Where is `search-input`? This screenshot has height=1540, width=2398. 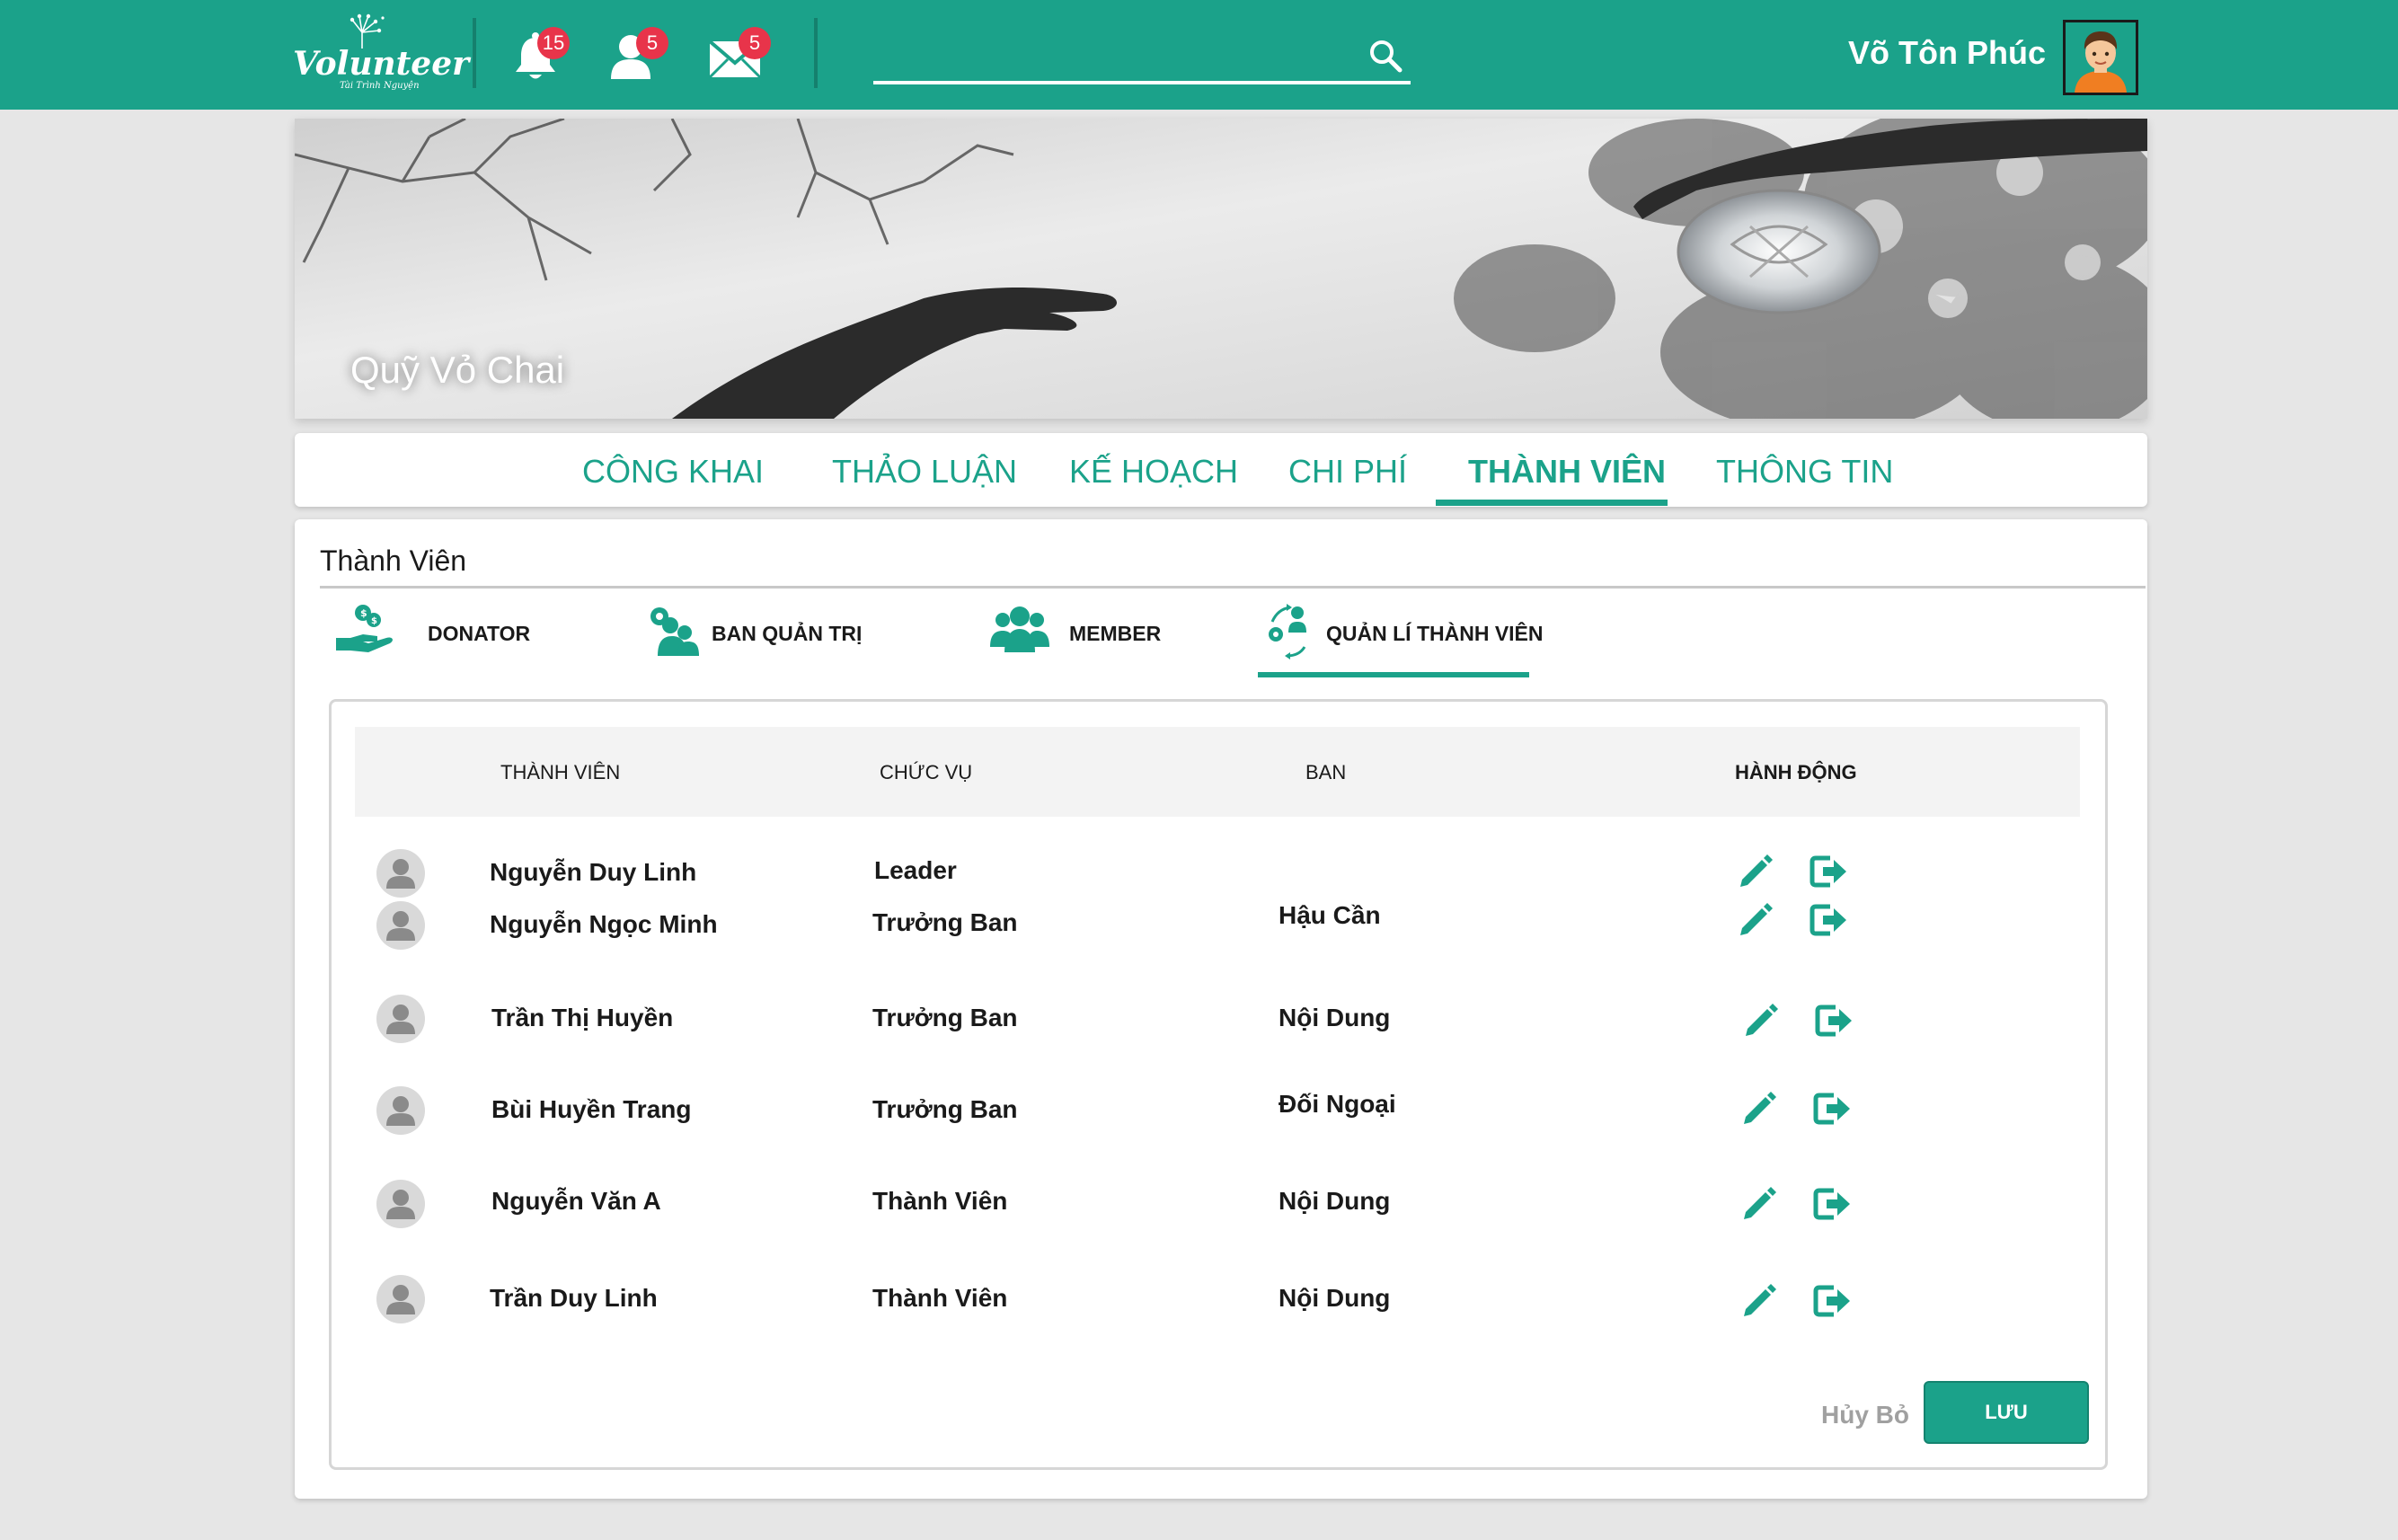
search-input is located at coordinates (1117, 56).